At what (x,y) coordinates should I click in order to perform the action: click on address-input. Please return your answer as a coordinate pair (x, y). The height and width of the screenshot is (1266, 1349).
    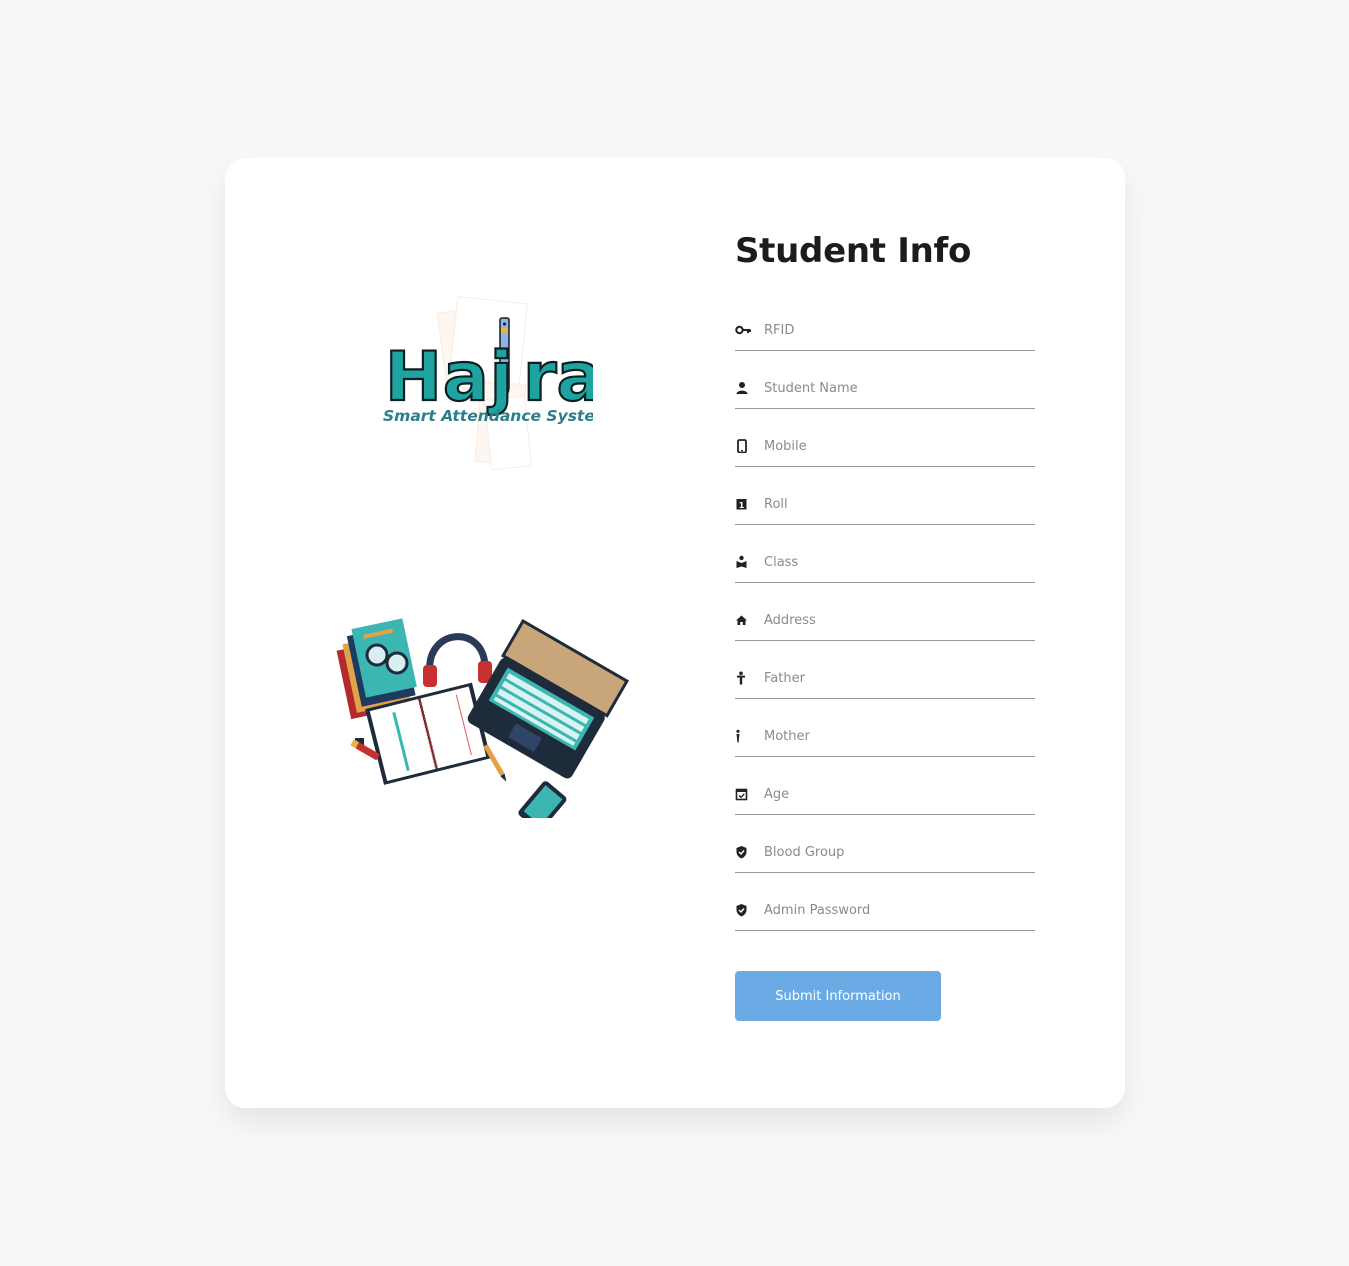
    Looking at the image, I should click on (896, 620).